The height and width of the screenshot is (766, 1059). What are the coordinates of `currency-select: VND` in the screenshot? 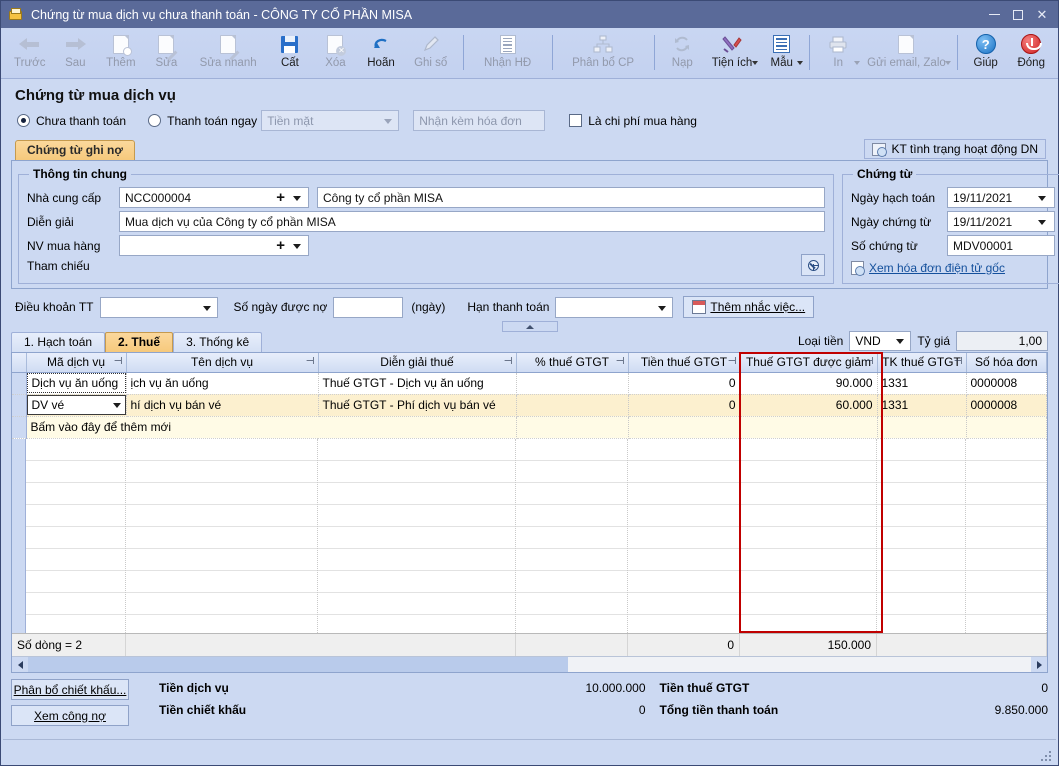 It's located at (880, 341).